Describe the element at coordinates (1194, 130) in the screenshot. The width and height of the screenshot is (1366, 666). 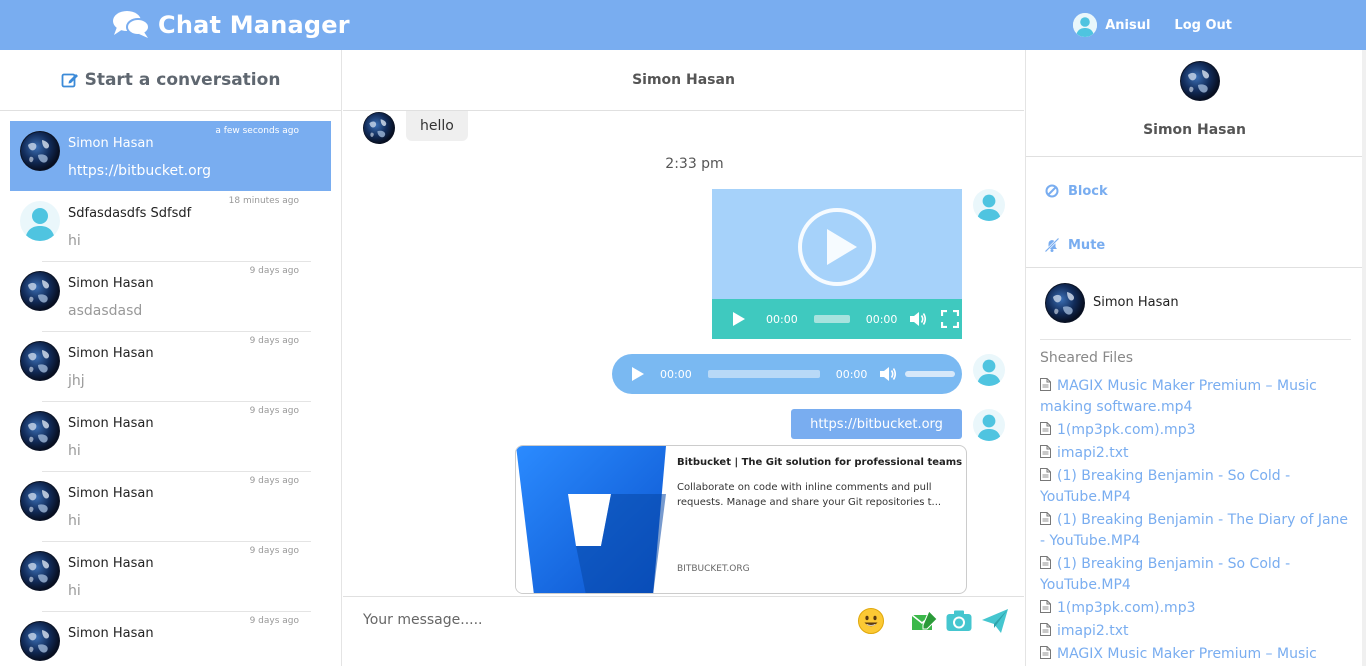
I see `profile-name: Simon Hasan` at that location.